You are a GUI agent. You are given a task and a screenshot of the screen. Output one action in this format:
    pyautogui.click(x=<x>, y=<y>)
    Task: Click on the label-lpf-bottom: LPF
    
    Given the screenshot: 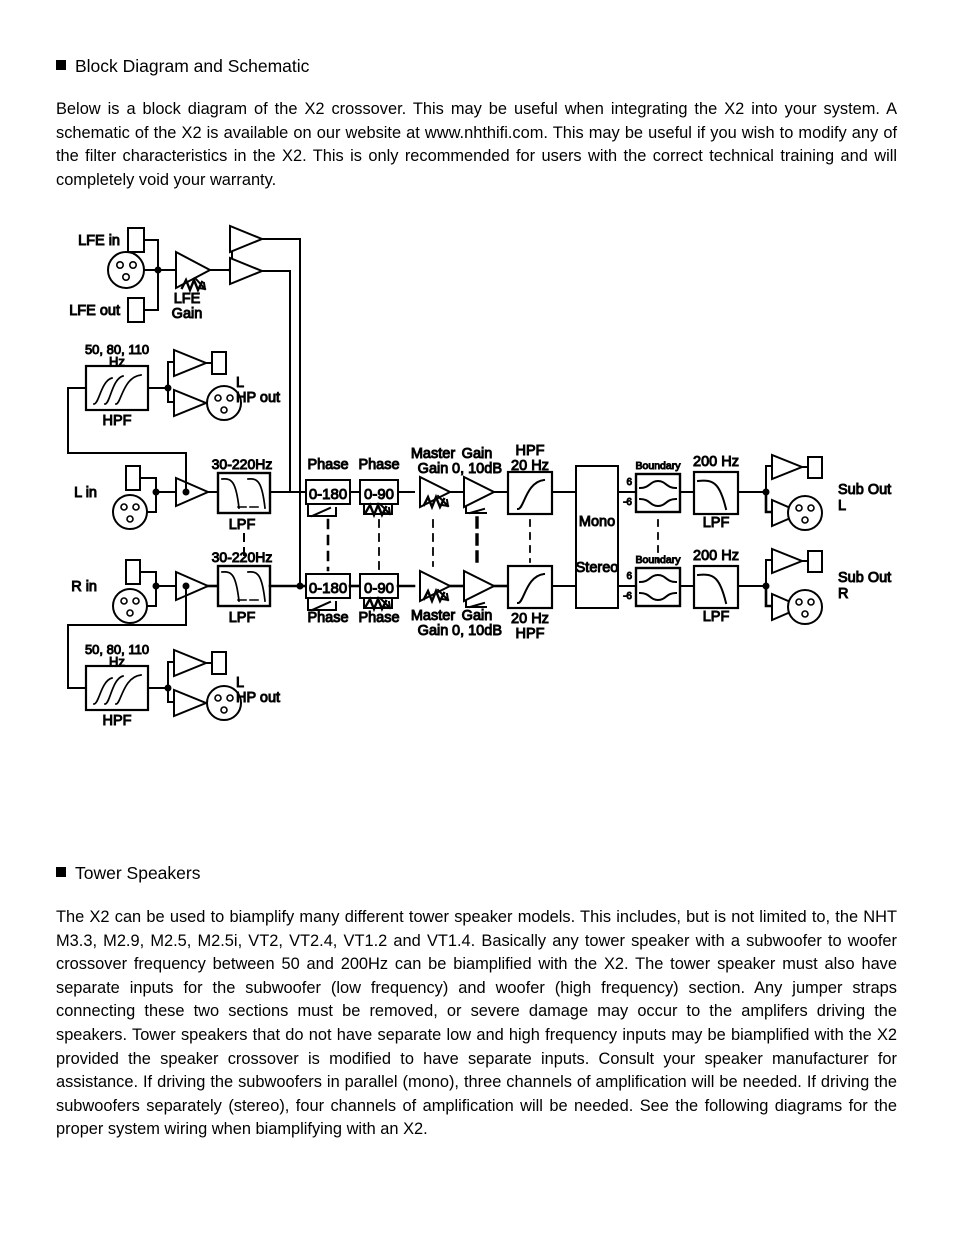 What is the action you would take?
    pyautogui.click(x=242, y=618)
    